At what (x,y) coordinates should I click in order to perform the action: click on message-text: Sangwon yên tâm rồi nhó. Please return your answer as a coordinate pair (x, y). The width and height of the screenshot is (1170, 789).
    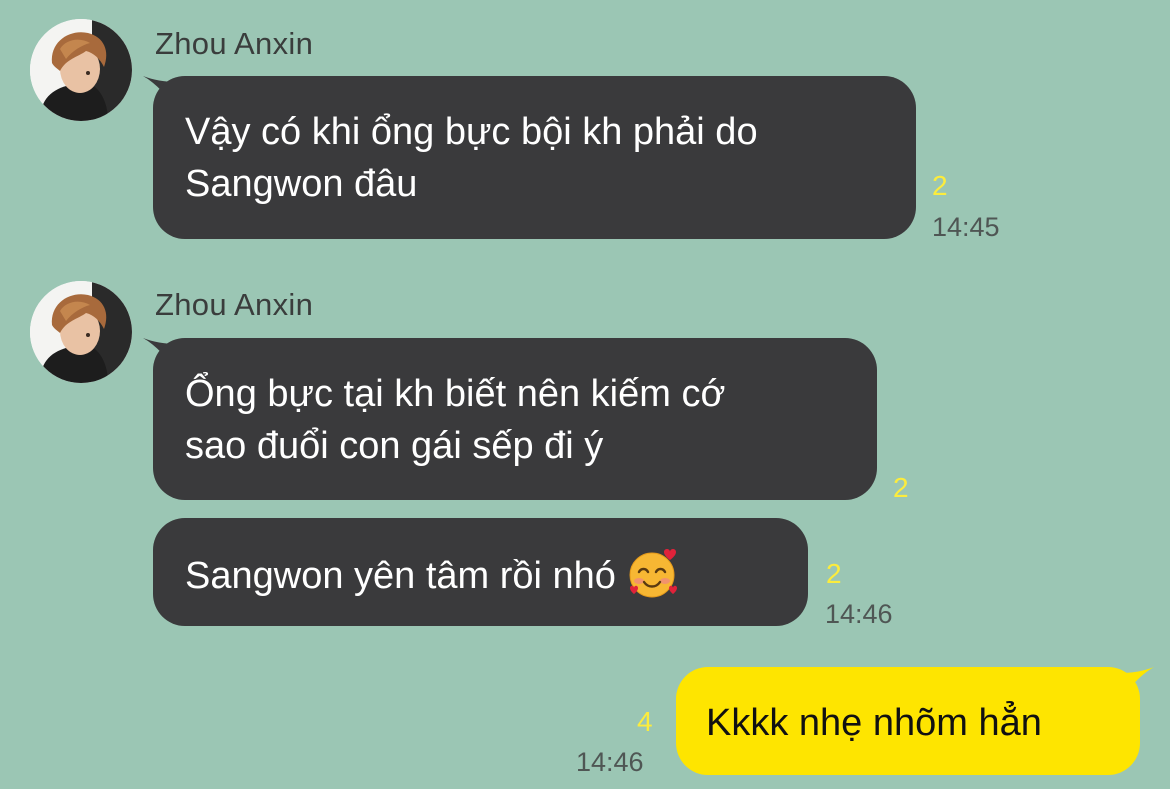
    Looking at the image, I should click on (400, 576).